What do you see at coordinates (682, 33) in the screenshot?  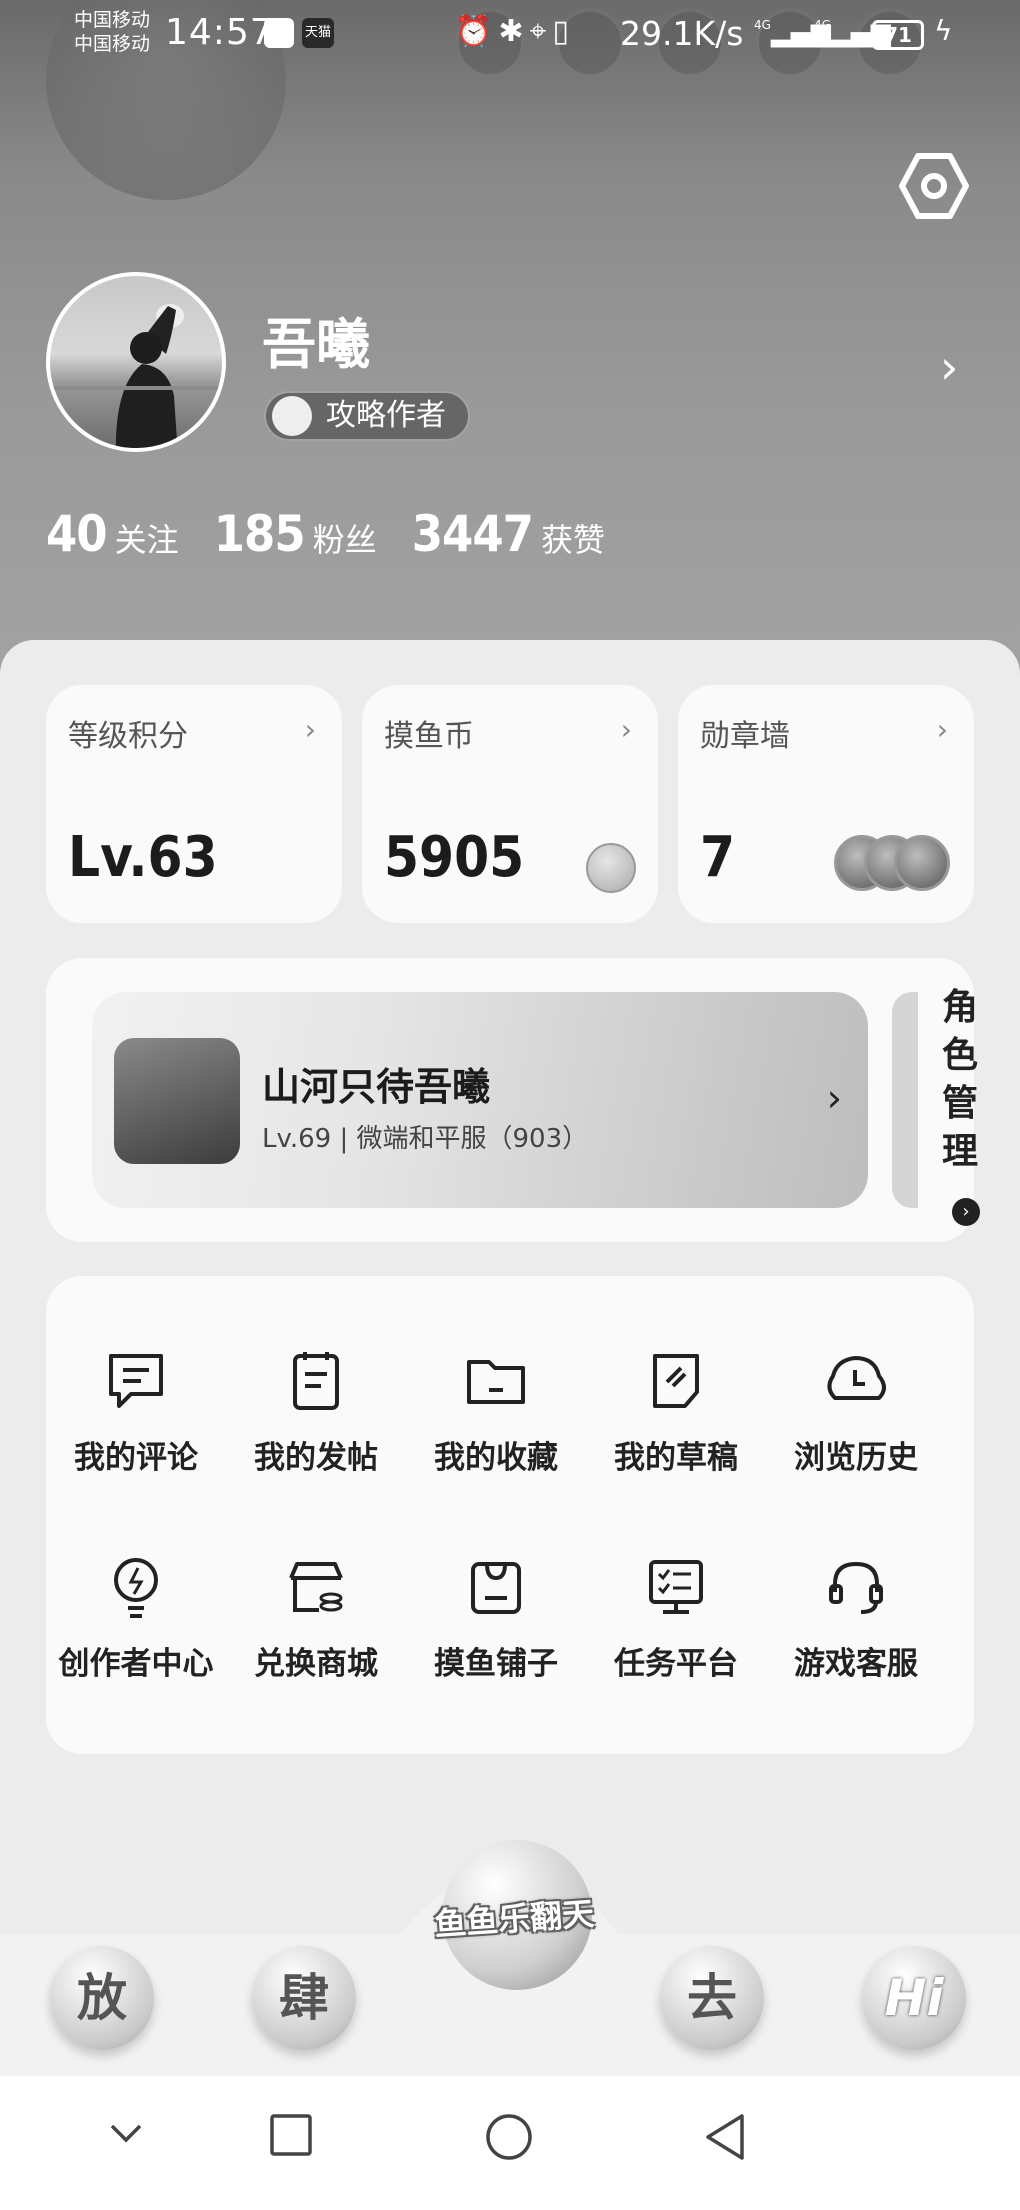 I see `network-speed: 29.1K/s` at bounding box center [682, 33].